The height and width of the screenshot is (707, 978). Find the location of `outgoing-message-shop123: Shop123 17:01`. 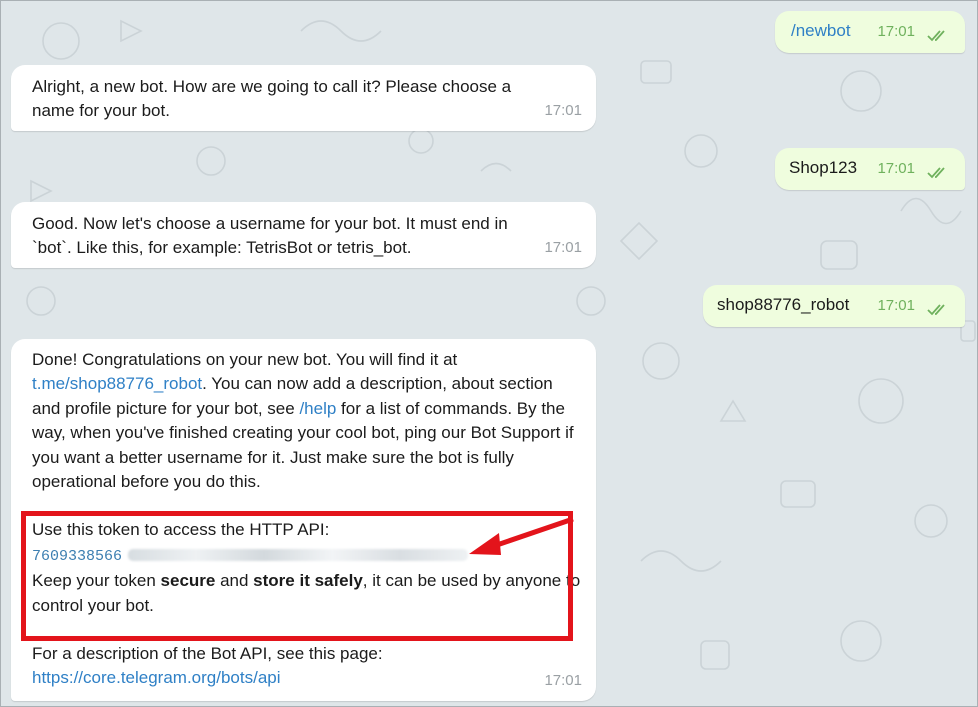

outgoing-message-shop123: Shop123 17:01 is located at coordinates (870, 169).